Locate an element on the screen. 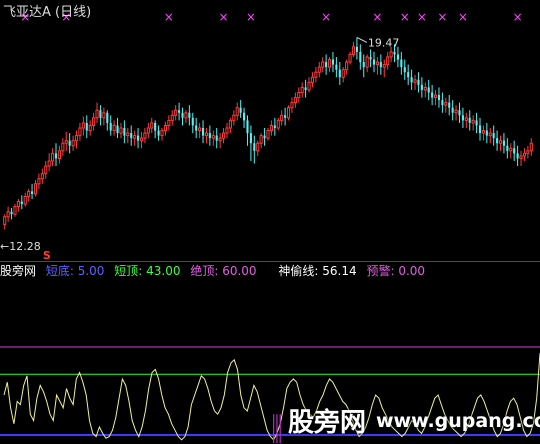  watermark-text: 股旁网 is located at coordinates (327, 423).